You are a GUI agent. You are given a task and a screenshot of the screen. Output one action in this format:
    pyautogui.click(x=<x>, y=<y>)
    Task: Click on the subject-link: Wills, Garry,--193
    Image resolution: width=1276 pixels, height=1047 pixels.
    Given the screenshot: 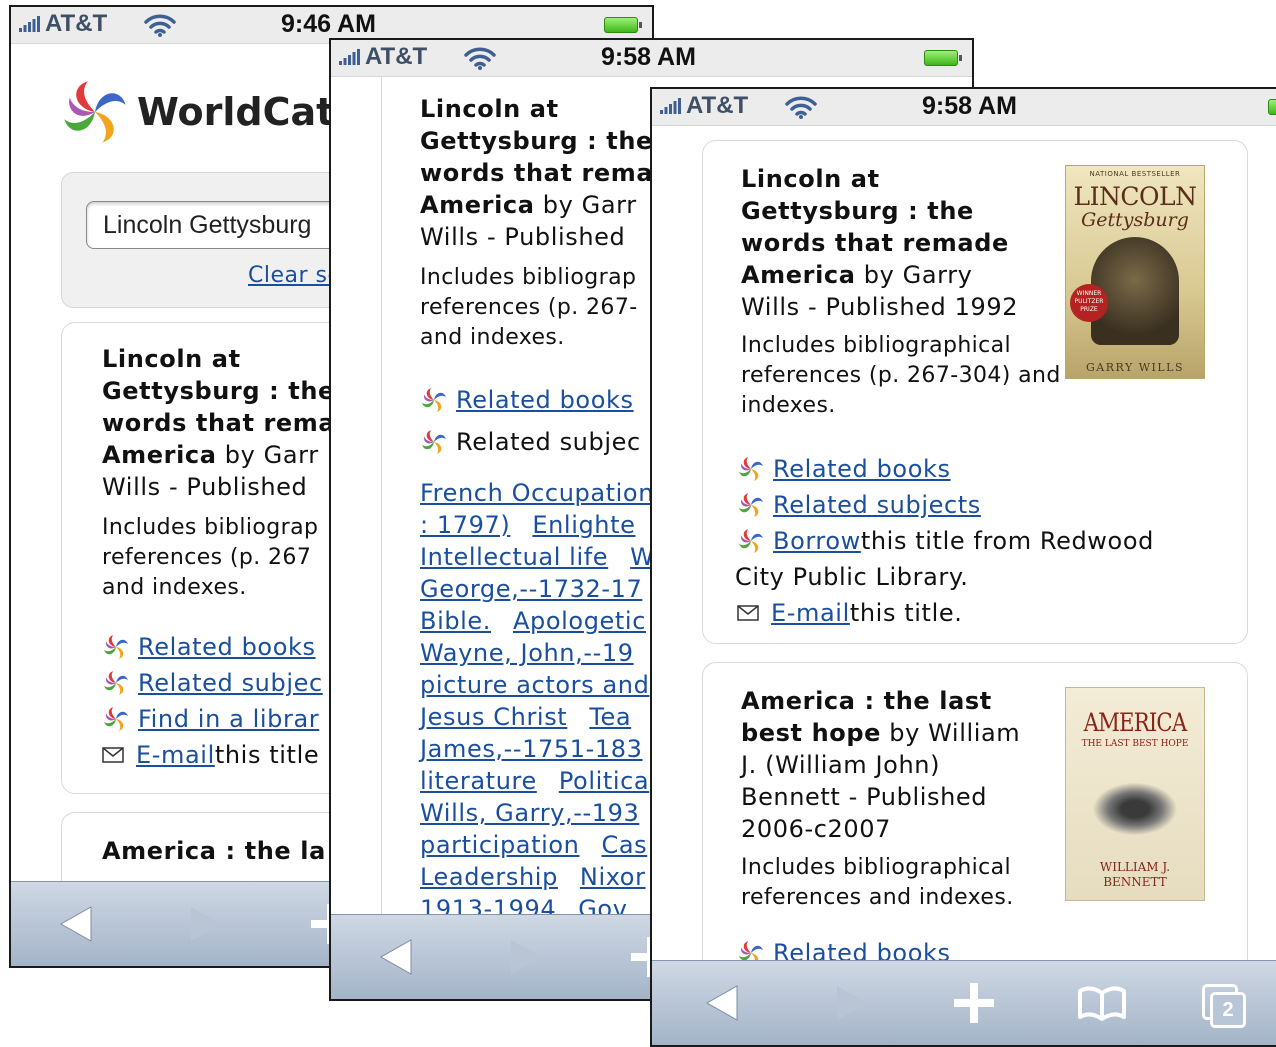 What is the action you would take?
    pyautogui.click(x=529, y=813)
    